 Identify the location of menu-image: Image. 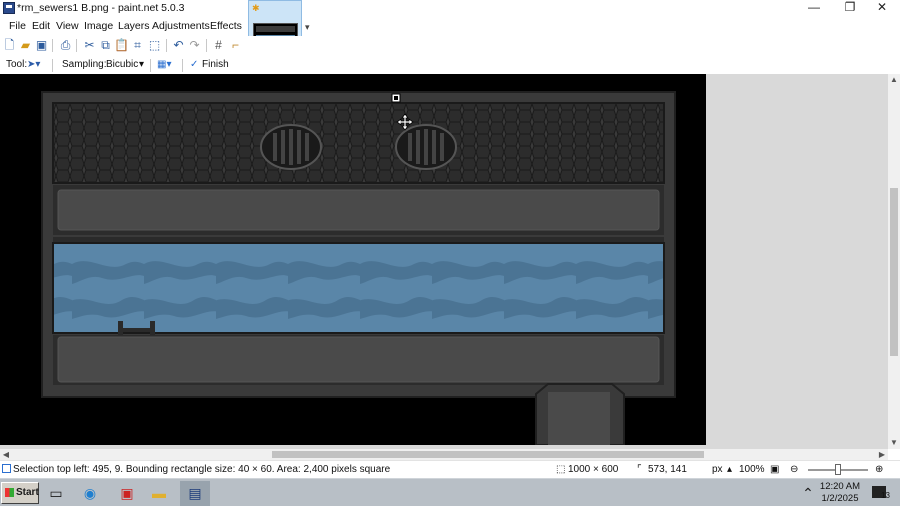
(98, 26).